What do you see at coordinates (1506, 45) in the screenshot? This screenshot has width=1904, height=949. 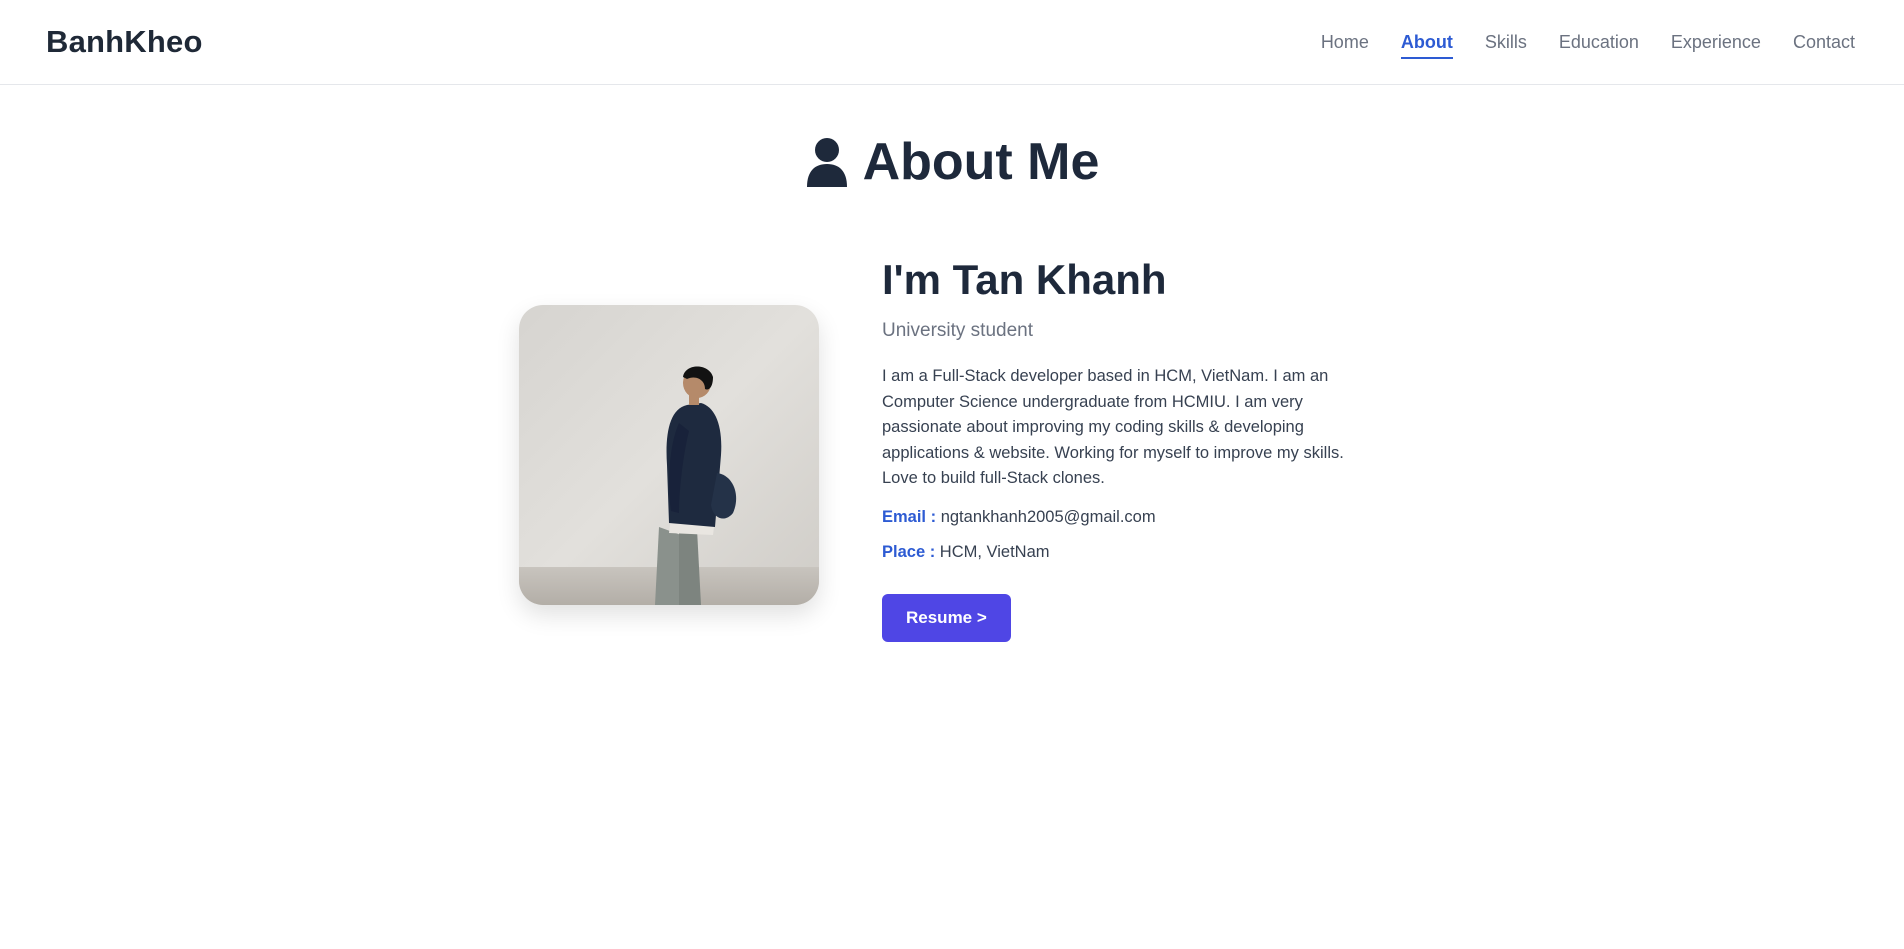 I see `nav-skills: Skills` at bounding box center [1506, 45].